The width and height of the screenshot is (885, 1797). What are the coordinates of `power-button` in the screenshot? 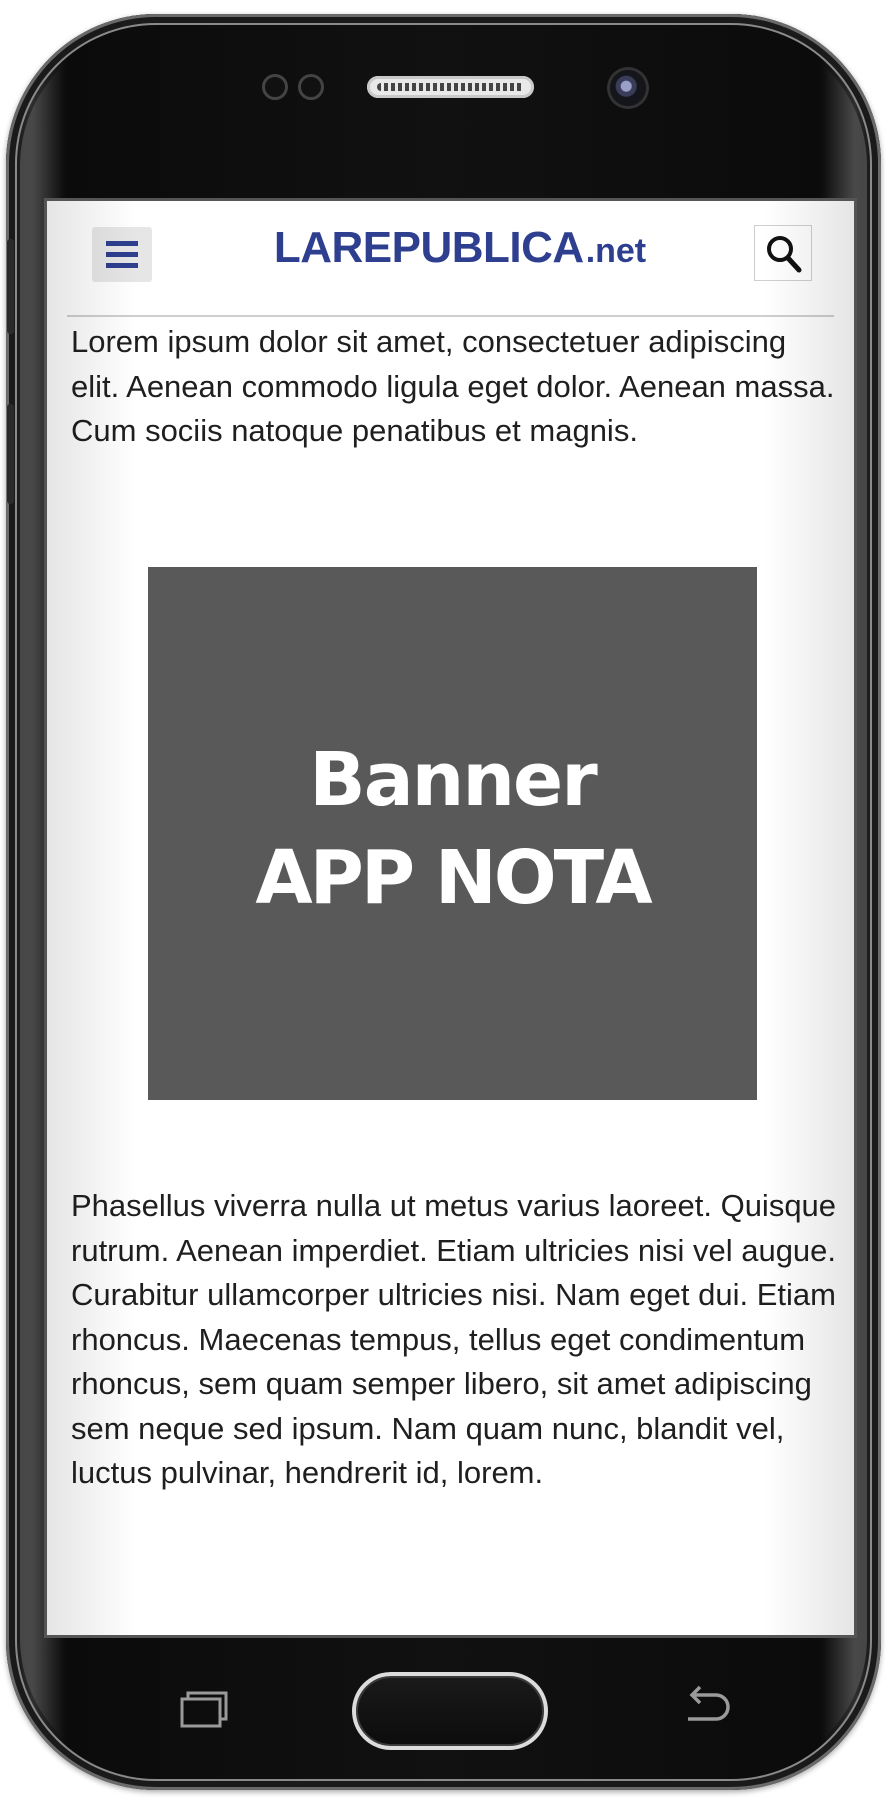 It's located at (10, 454).